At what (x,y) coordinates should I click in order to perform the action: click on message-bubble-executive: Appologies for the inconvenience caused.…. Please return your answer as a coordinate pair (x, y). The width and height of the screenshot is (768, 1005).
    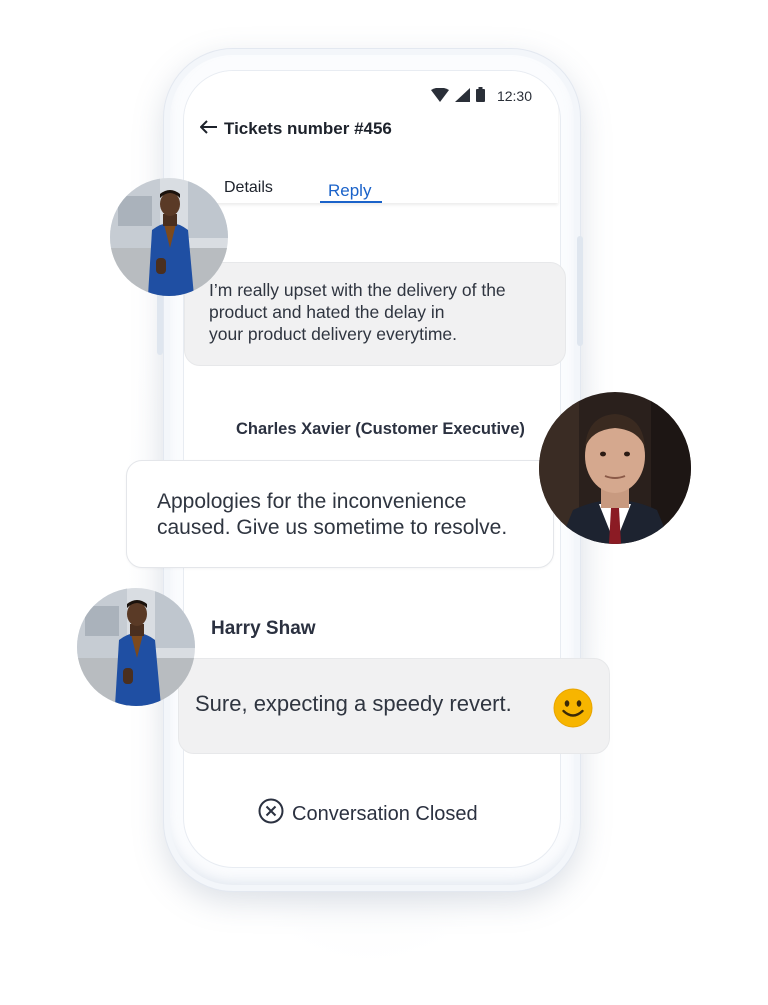
    Looking at the image, I should click on (340, 514).